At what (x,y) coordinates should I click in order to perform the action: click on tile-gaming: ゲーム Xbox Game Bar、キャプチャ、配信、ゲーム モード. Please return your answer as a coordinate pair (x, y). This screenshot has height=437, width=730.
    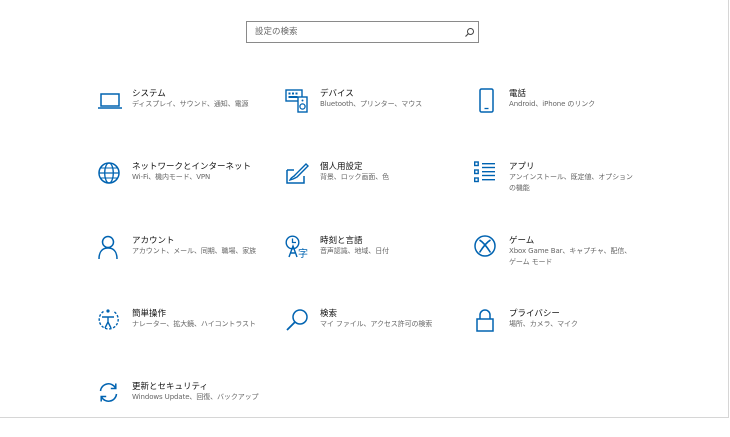
    Looking at the image, I should click on (566, 263).